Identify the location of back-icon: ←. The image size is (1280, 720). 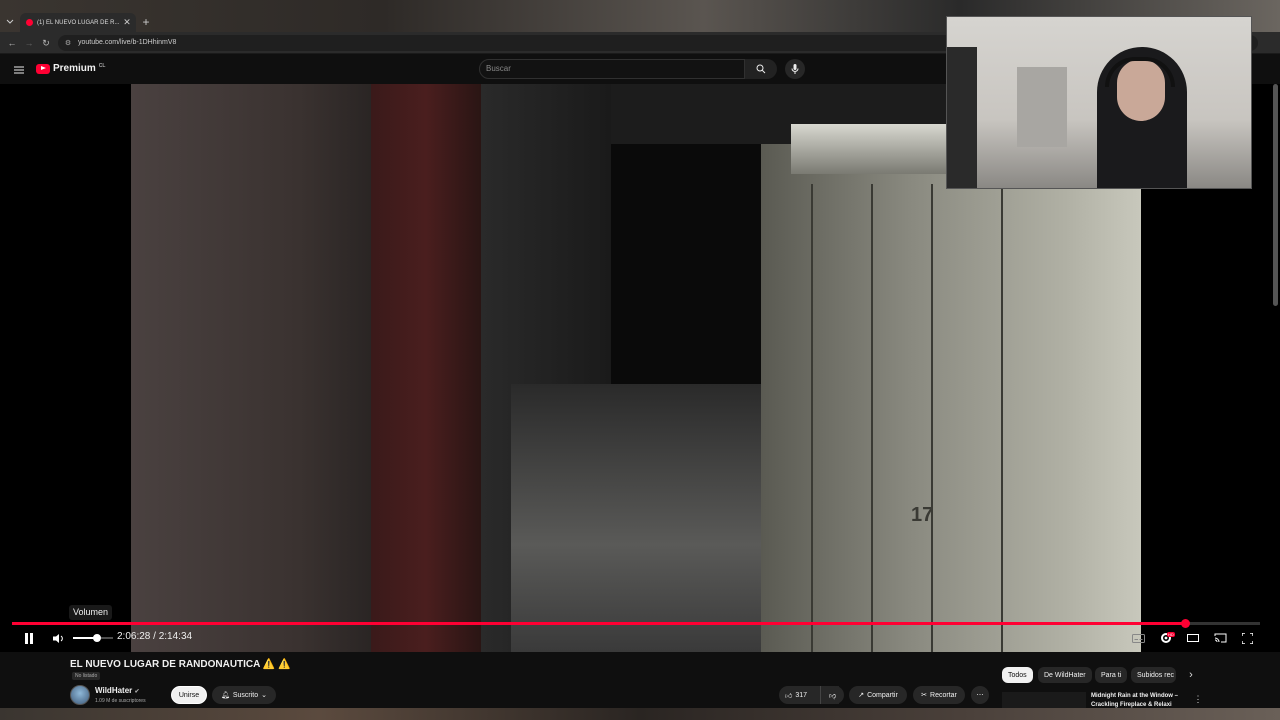
(12, 43).